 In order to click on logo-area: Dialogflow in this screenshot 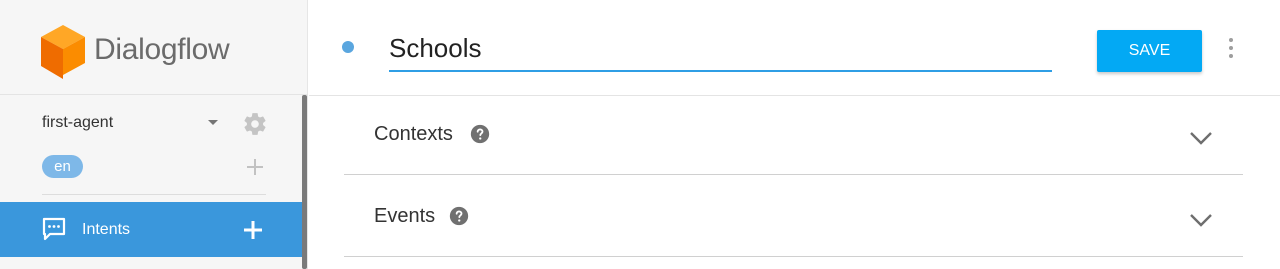, I will do `click(154, 47)`.